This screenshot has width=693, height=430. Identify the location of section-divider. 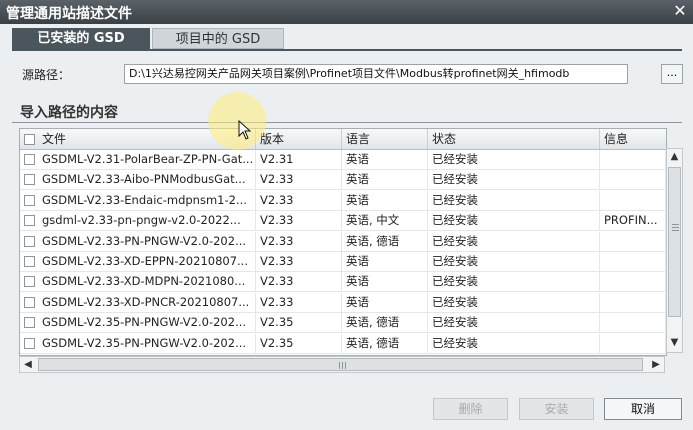
(347, 122).